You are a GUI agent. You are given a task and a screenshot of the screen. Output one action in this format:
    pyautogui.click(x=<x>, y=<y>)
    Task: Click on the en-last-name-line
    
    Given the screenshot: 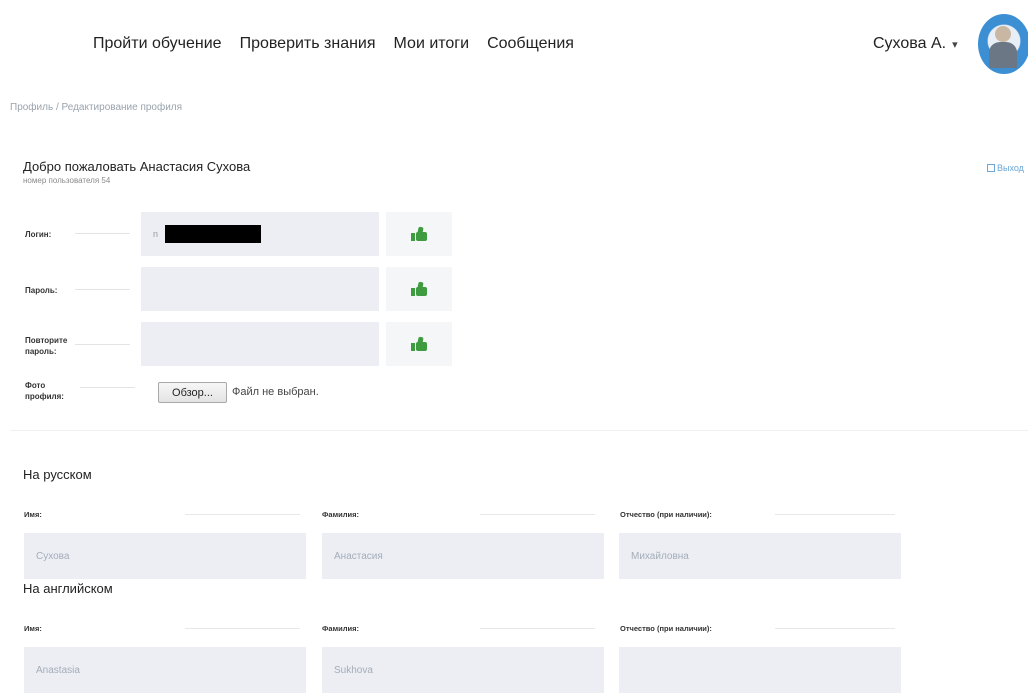 What is the action you would take?
    pyautogui.click(x=537, y=628)
    